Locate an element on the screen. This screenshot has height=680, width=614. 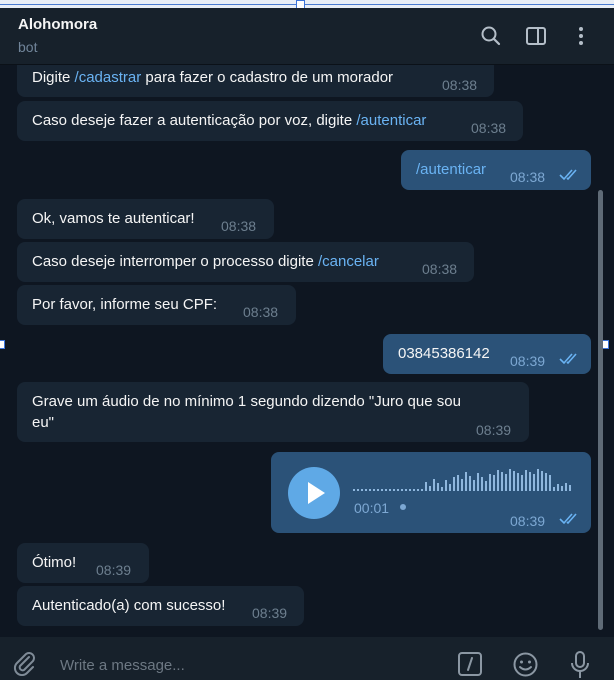
selection-strip is located at coordinates (307, 4).